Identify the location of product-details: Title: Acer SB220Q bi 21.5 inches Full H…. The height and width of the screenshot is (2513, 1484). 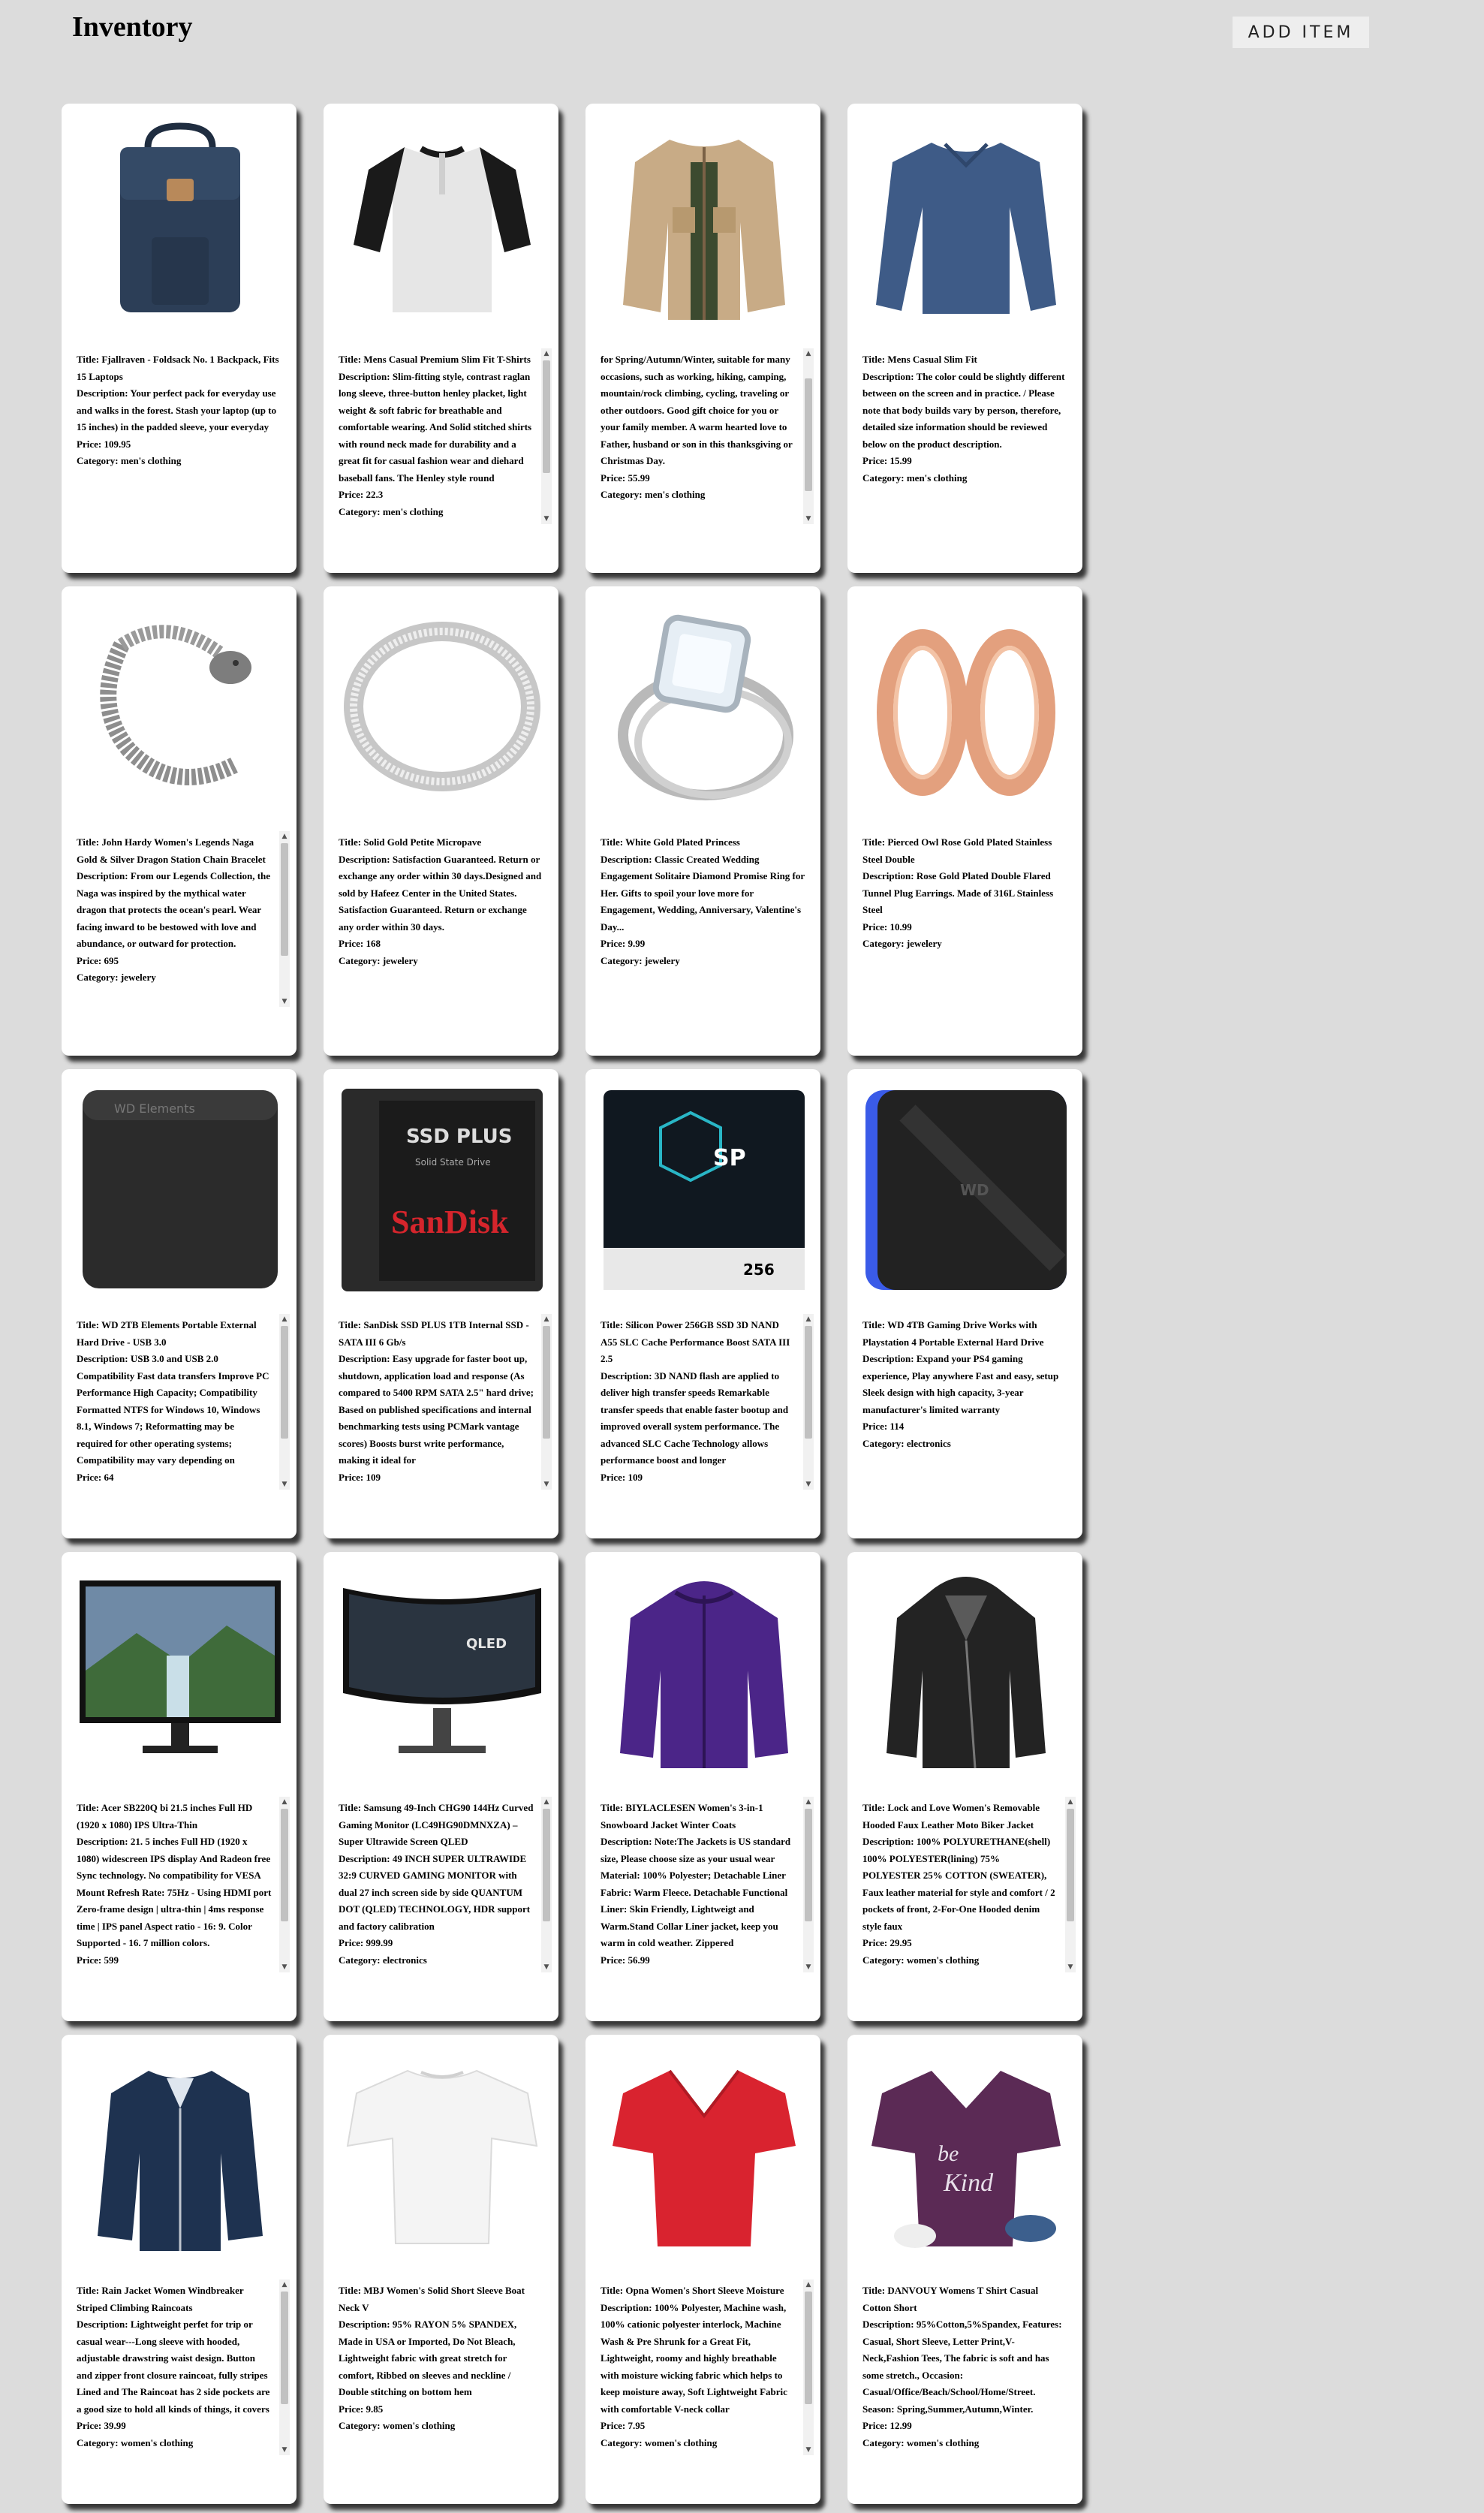
(174, 1886).